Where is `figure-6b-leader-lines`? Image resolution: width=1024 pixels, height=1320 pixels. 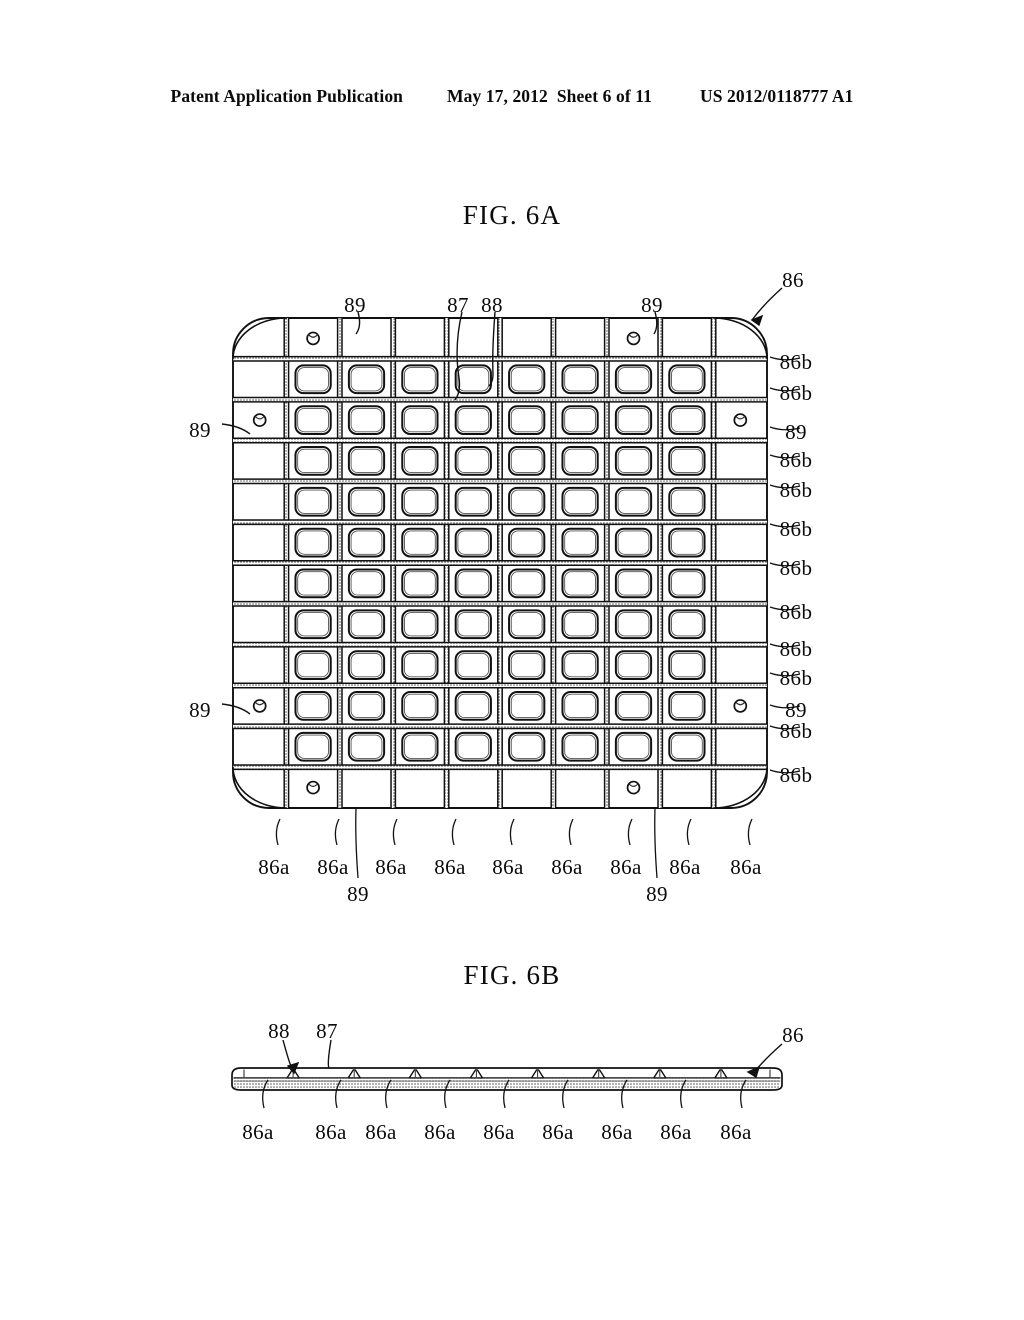 figure-6b-leader-lines is located at coordinates (522, 1074).